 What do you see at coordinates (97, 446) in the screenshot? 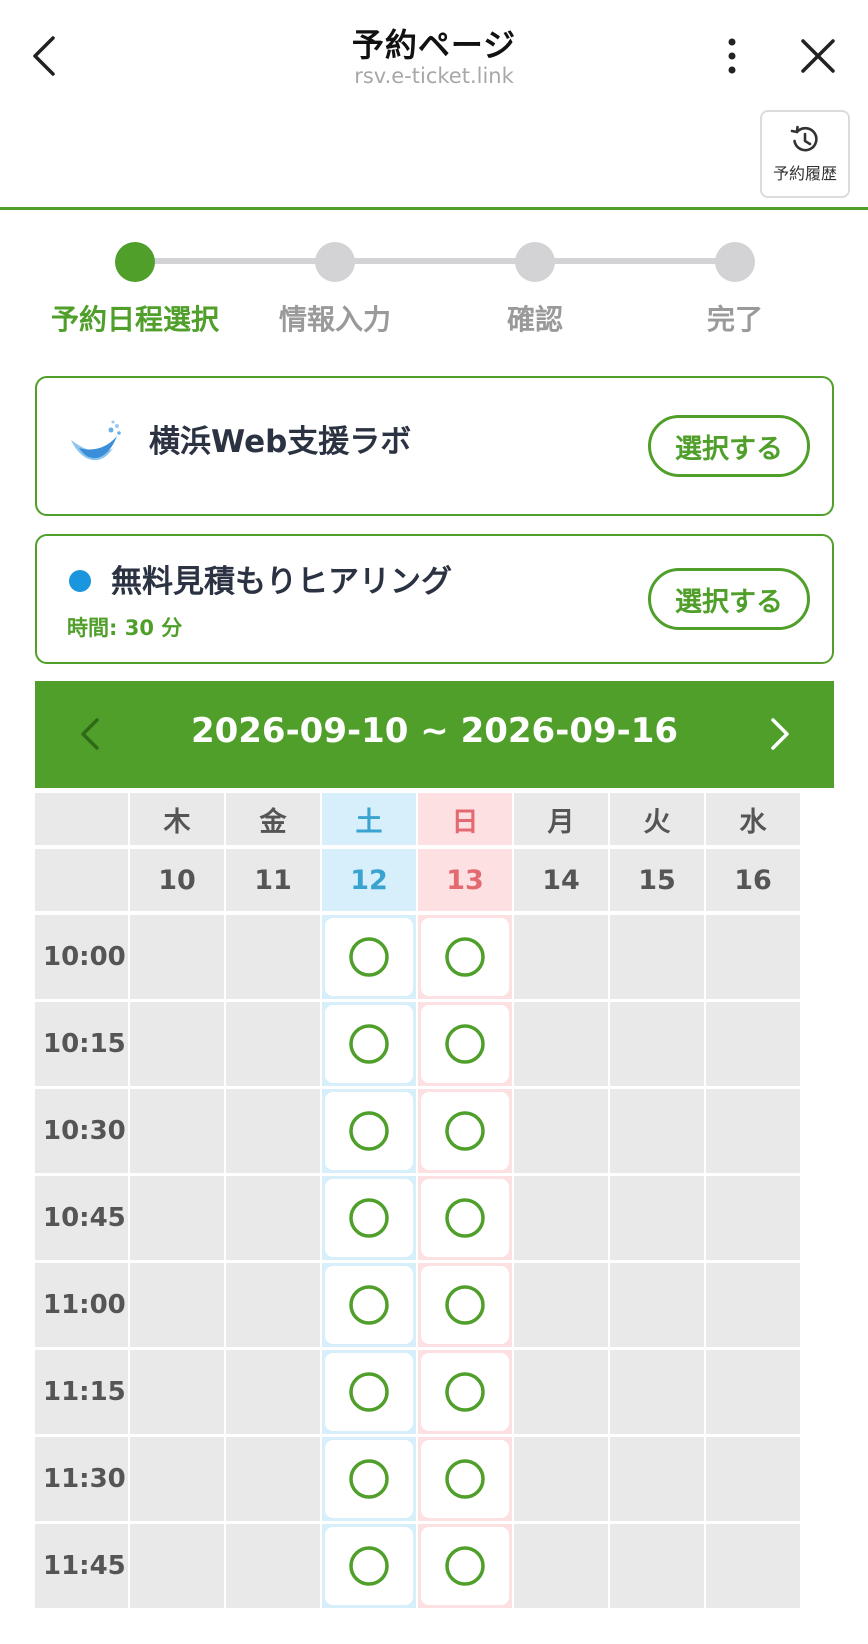
I see `organization-logo` at bounding box center [97, 446].